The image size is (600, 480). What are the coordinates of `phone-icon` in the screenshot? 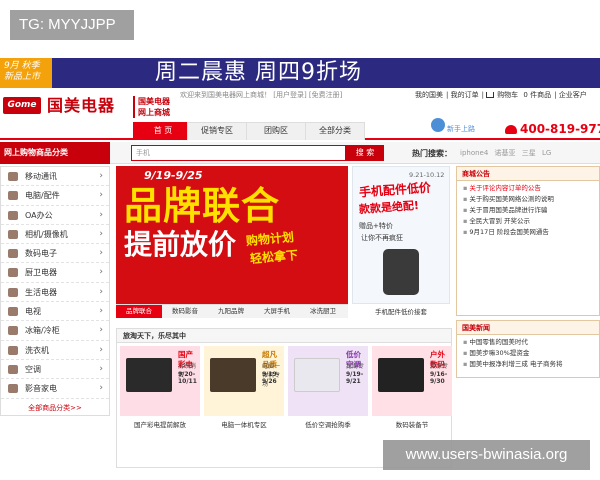 It's located at (13, 176).